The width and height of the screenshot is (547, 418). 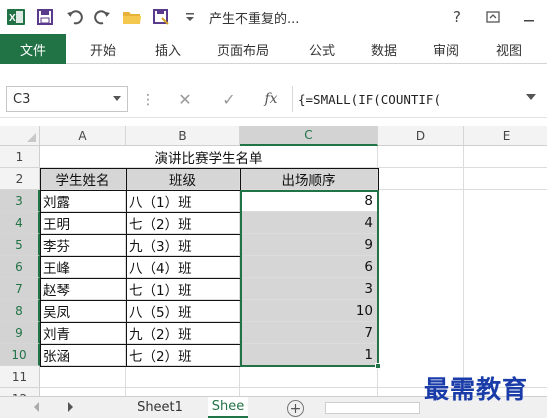 I want to click on cell-class: 九（3）班, so click(x=183, y=245).